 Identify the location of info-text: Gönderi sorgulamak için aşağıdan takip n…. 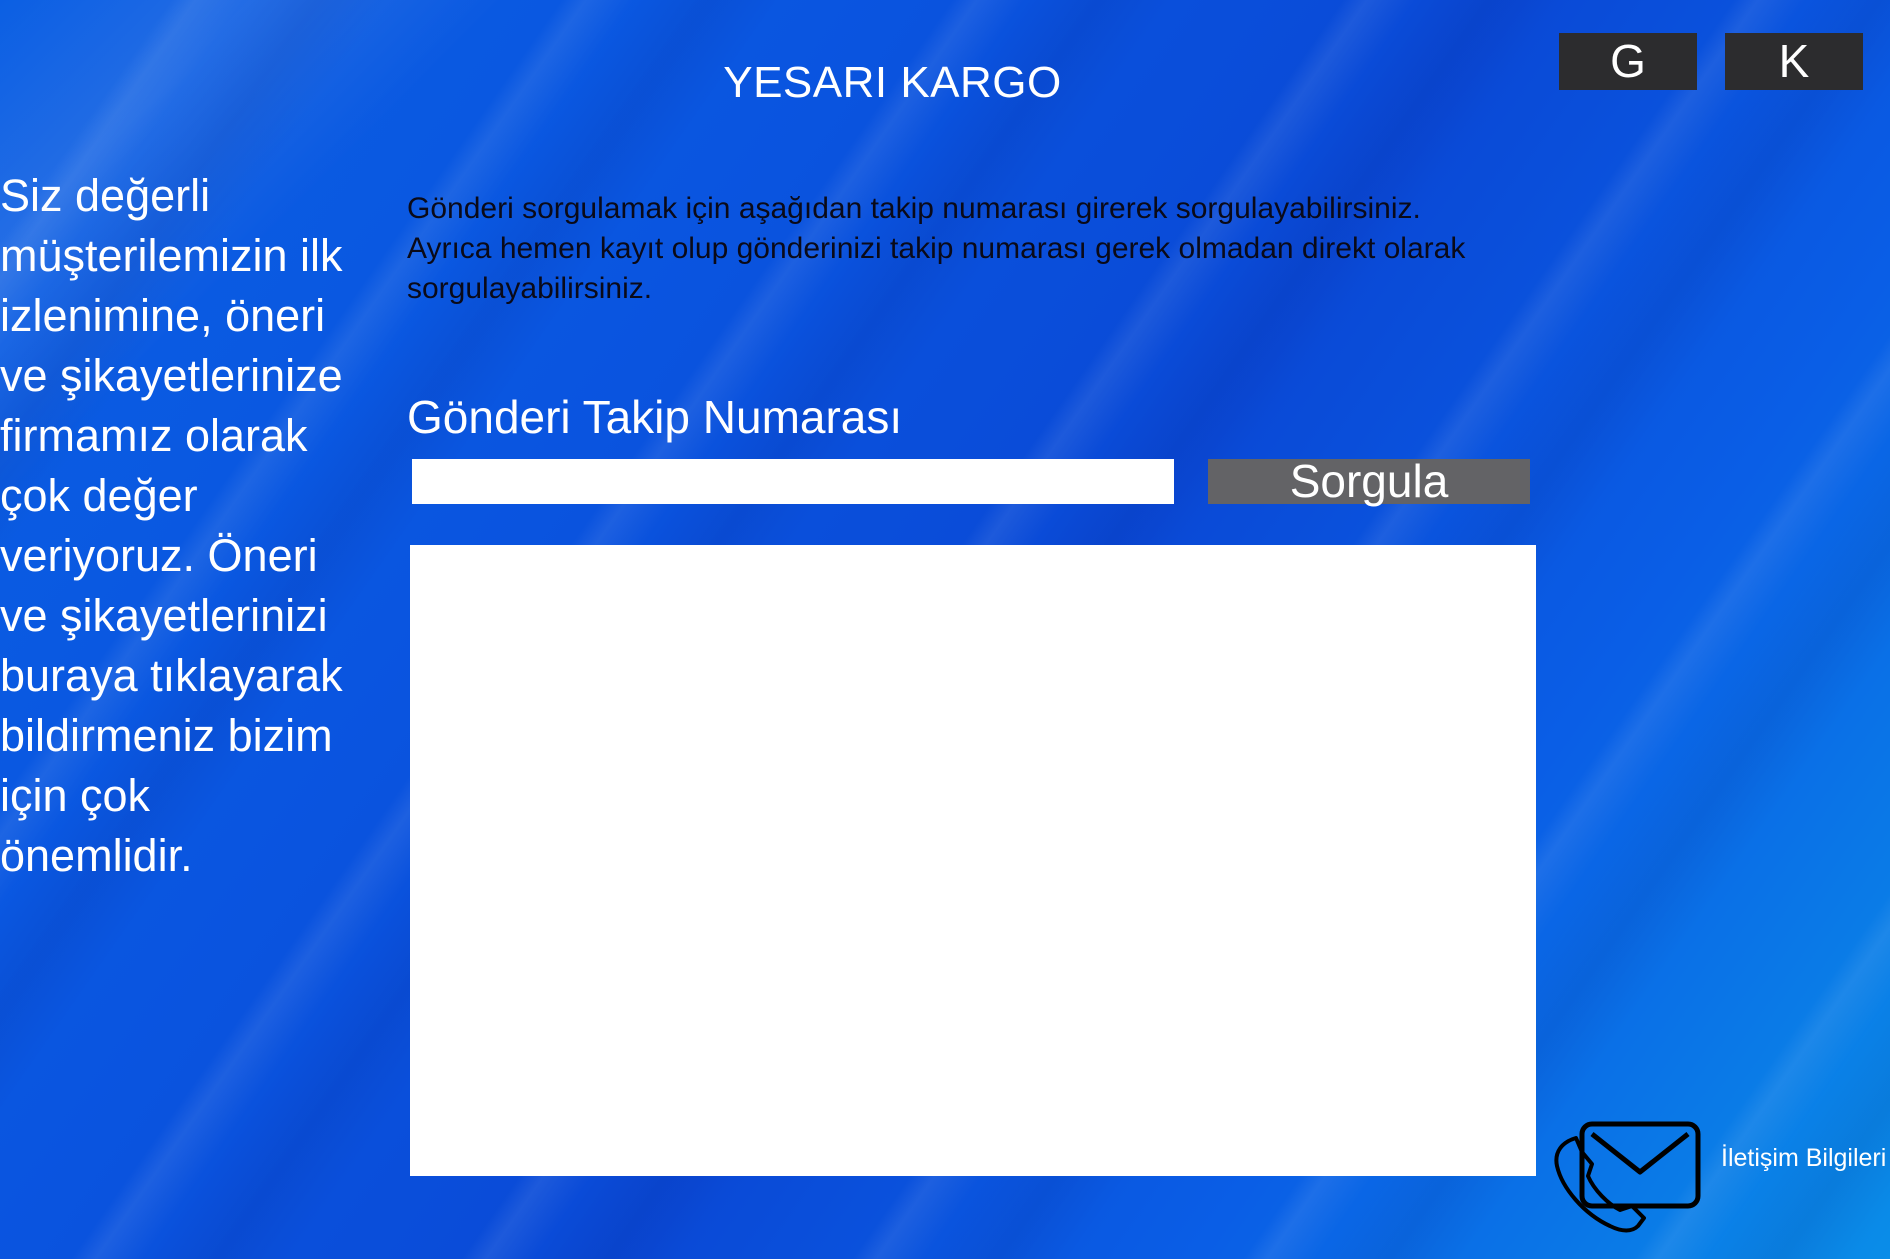
(992, 249).